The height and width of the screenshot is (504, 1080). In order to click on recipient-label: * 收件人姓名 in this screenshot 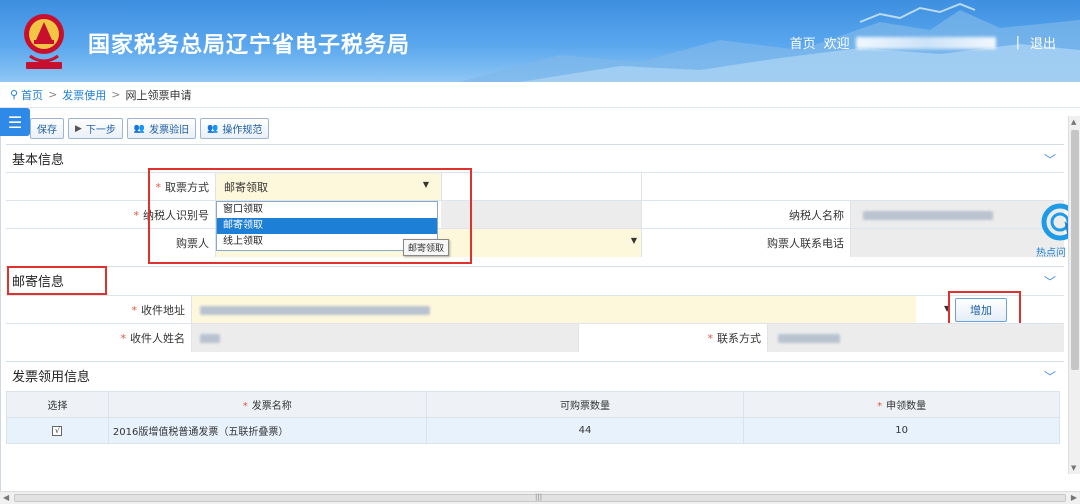, I will do `click(99, 338)`.